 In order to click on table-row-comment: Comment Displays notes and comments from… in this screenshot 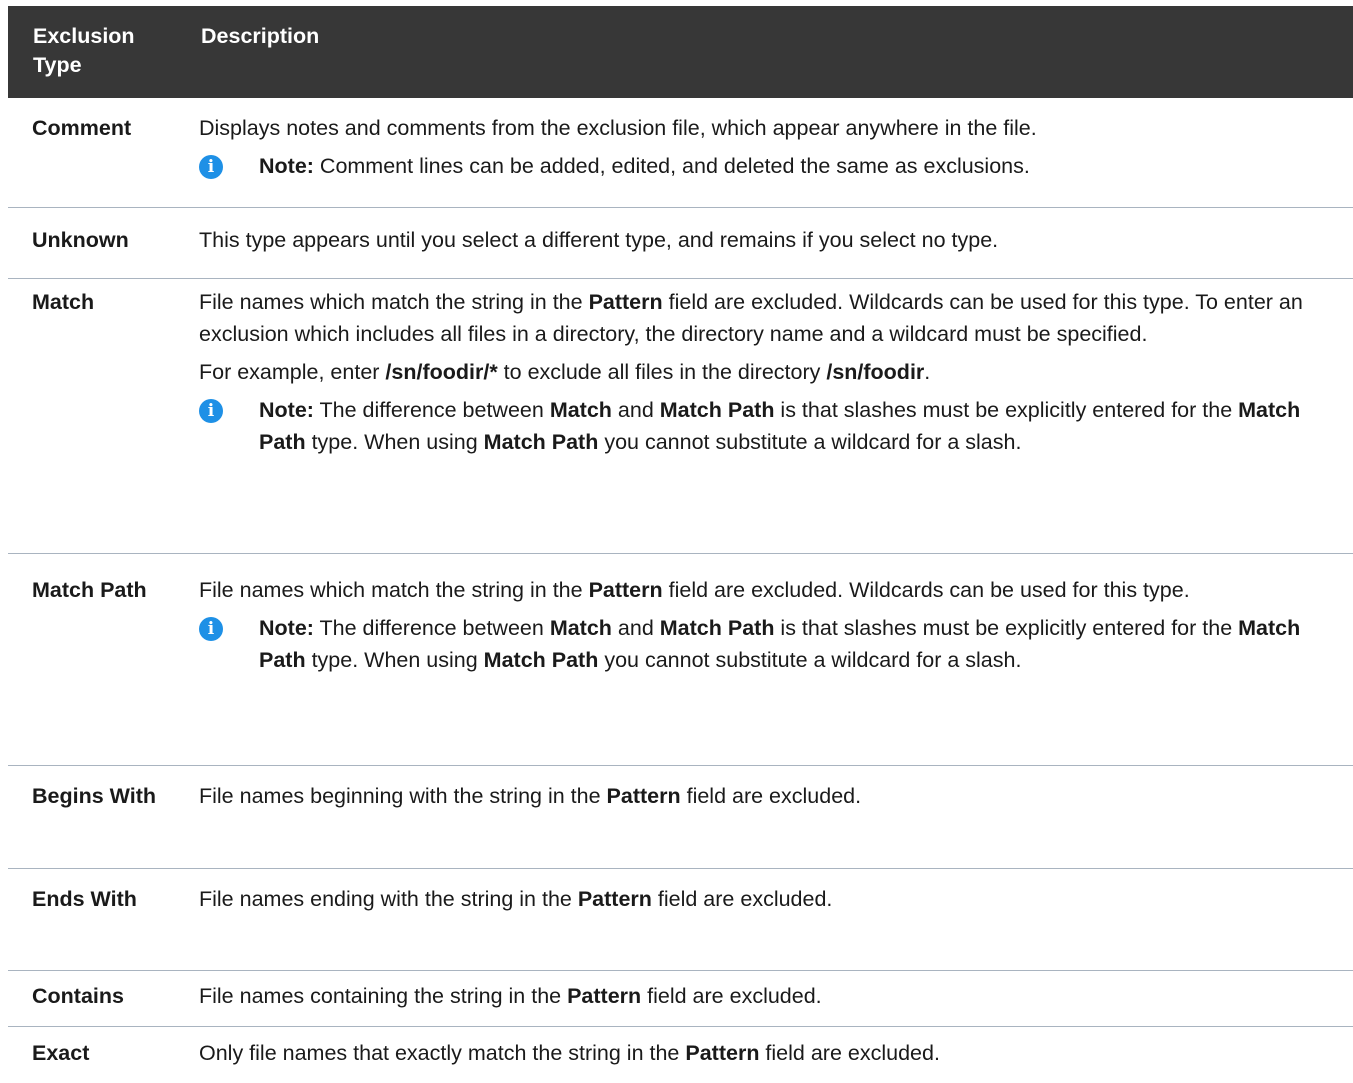, I will do `click(680, 153)`.